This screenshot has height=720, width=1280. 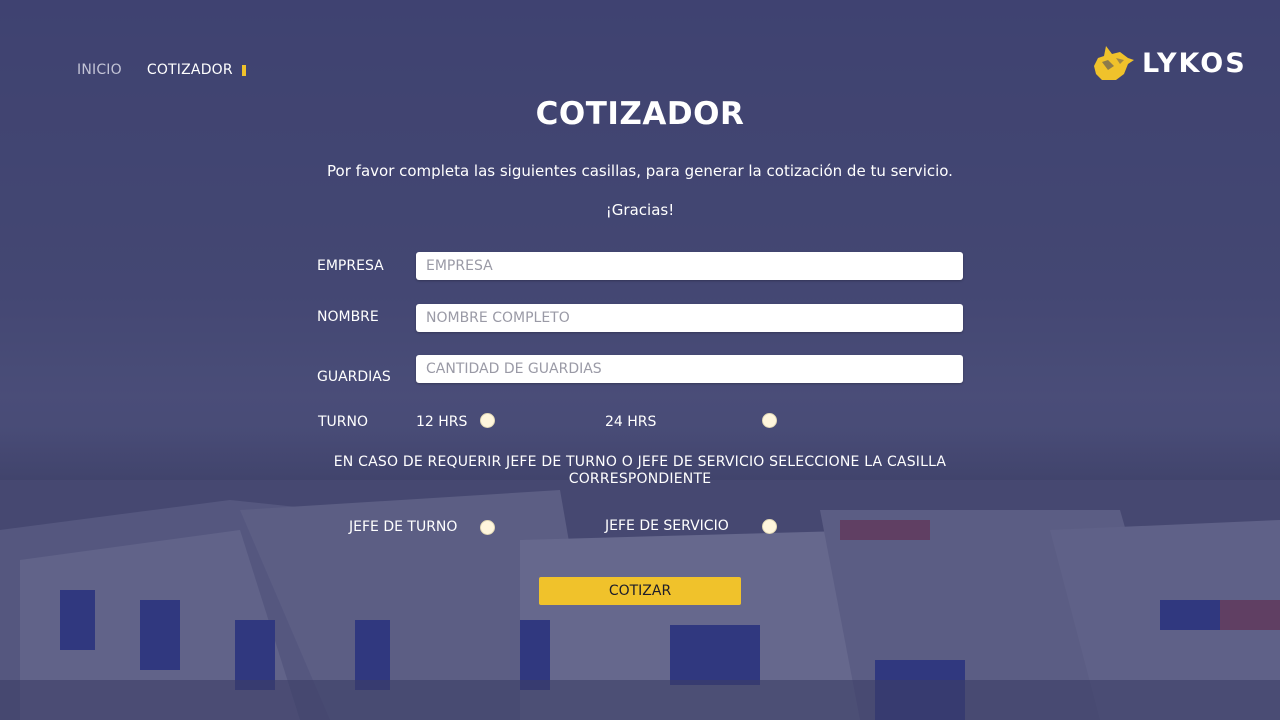 What do you see at coordinates (640, 591) in the screenshot?
I see `cotizar-button: COTIZAR` at bounding box center [640, 591].